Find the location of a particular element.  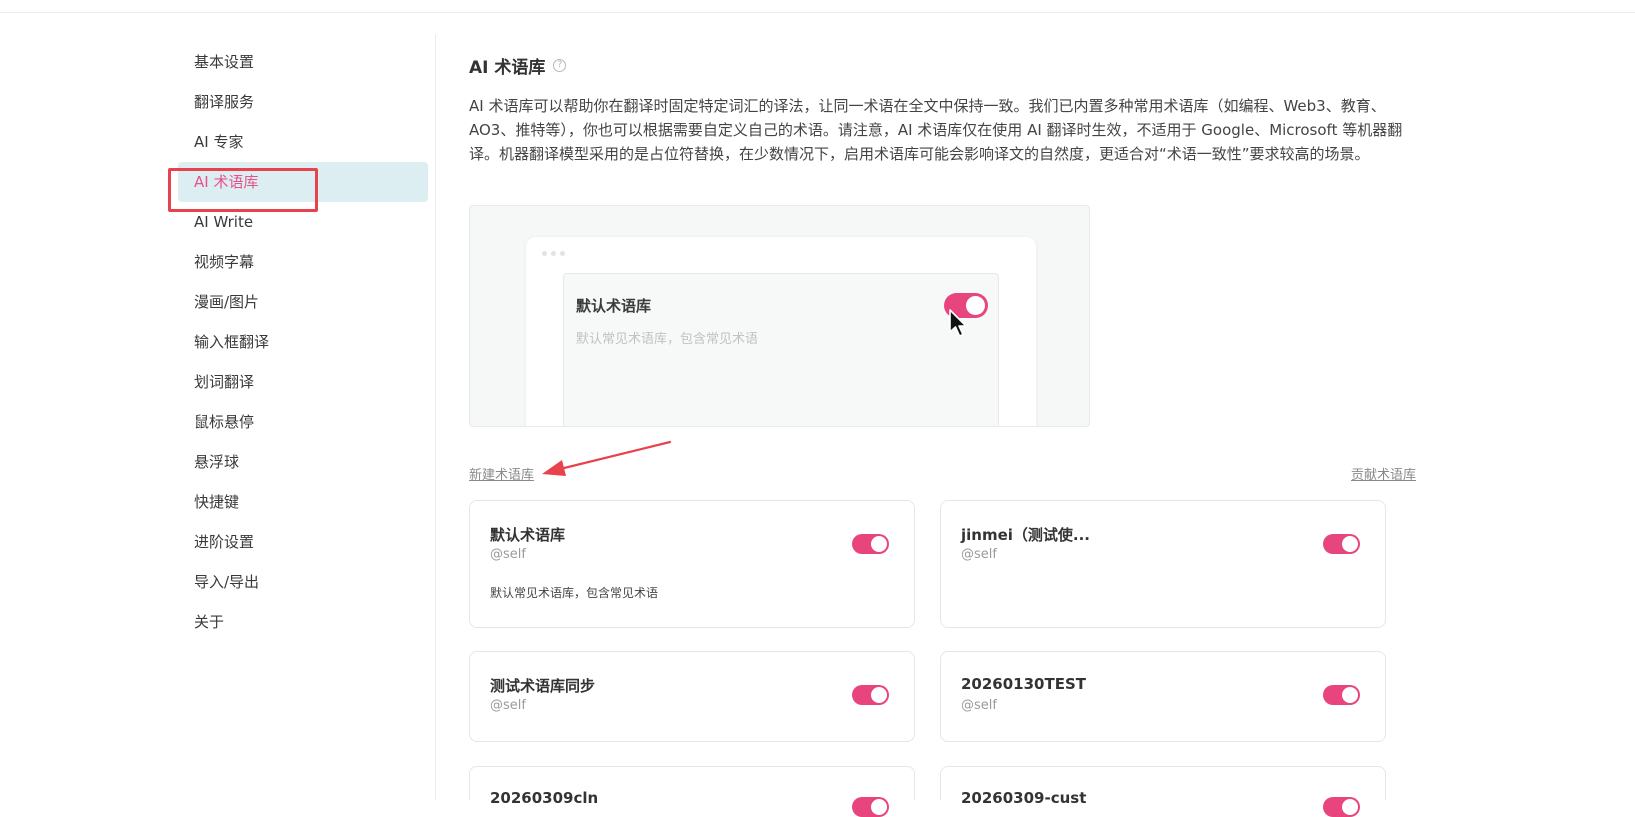

sidebar-item-manga-images: 漫画/图片 is located at coordinates (303, 302).